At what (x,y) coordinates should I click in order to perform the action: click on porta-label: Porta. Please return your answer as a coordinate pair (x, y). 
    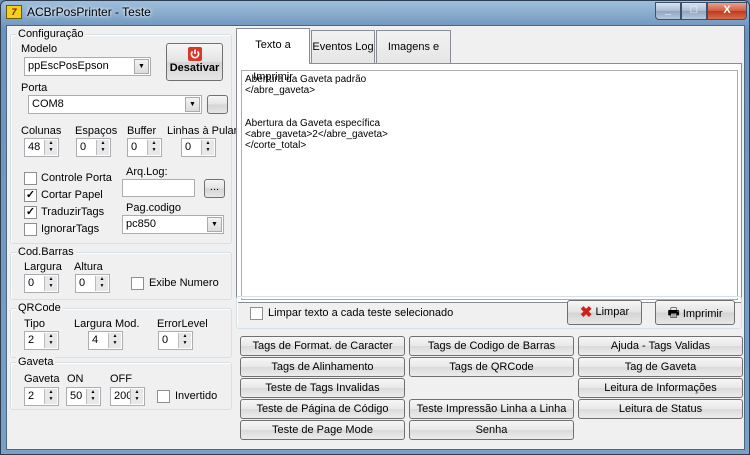
    Looking at the image, I should click on (34, 88).